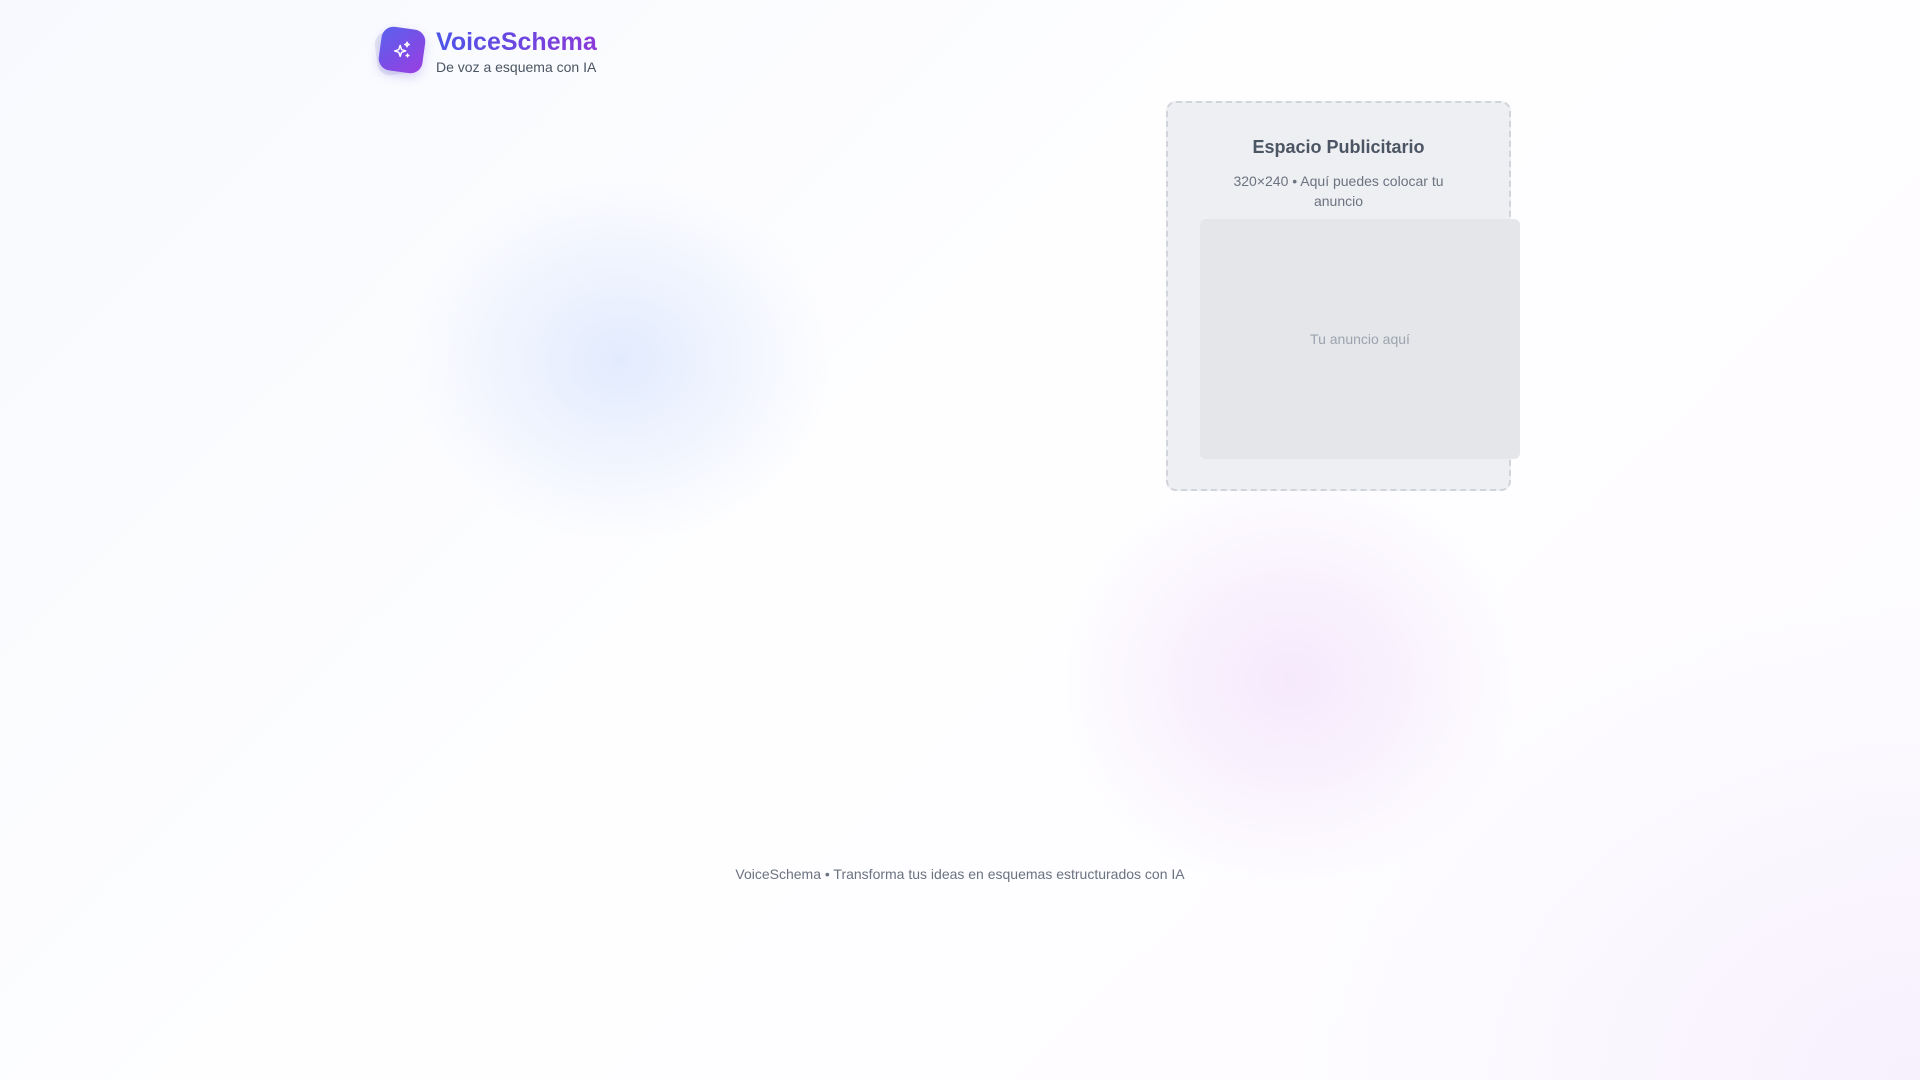  I want to click on app-header: VoiceSchema De voz a esquema con IA, so click(485, 51).